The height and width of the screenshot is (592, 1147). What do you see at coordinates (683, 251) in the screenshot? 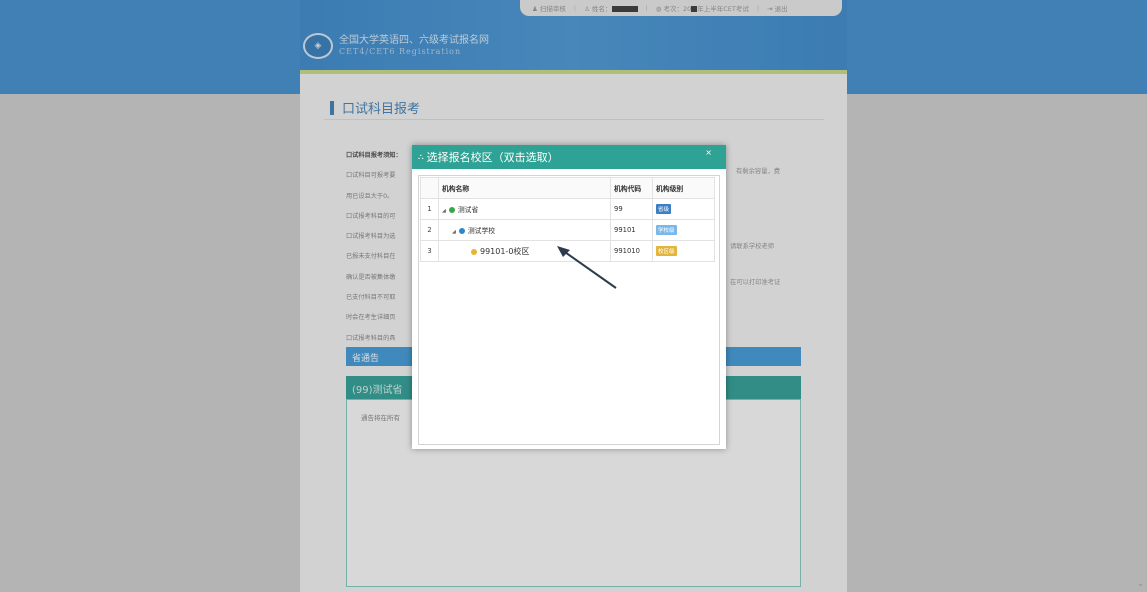
I see `org-level-cell: 校区级` at bounding box center [683, 251].